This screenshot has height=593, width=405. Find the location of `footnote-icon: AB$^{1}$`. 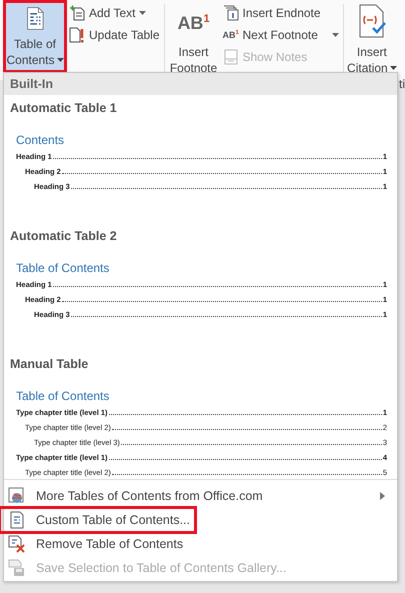

footnote-icon: AB$^{1}$ is located at coordinates (193, 21).